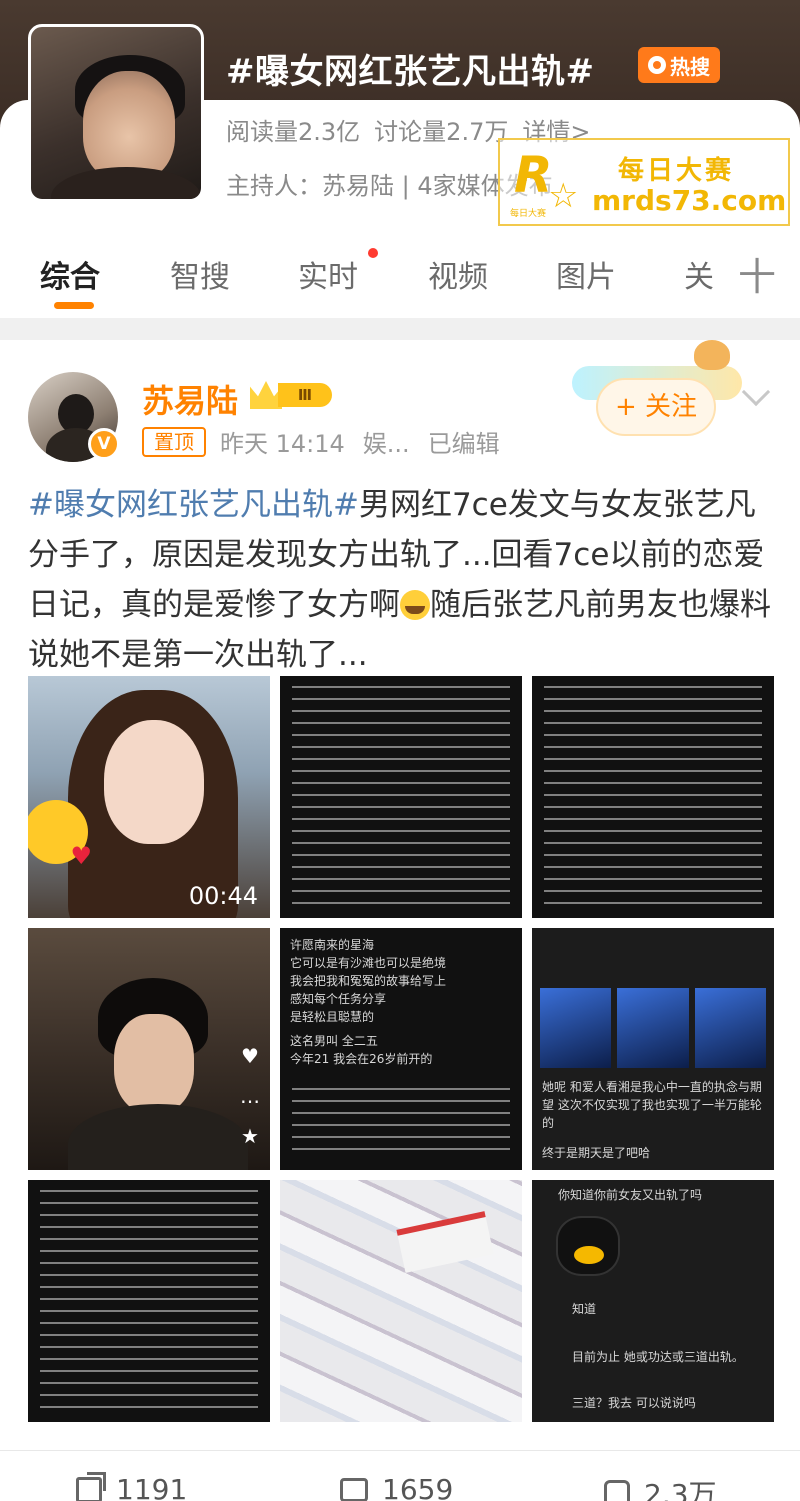  I want to click on heart-icon: ♥, so click(250, 1056).